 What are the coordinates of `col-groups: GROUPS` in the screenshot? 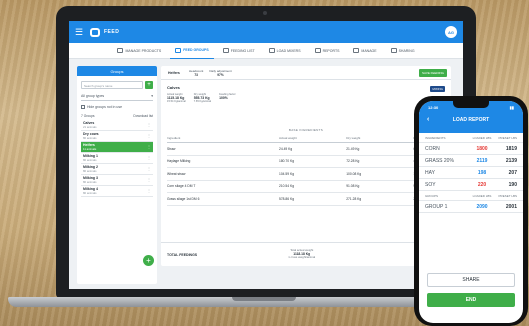 It's located at (432, 195).